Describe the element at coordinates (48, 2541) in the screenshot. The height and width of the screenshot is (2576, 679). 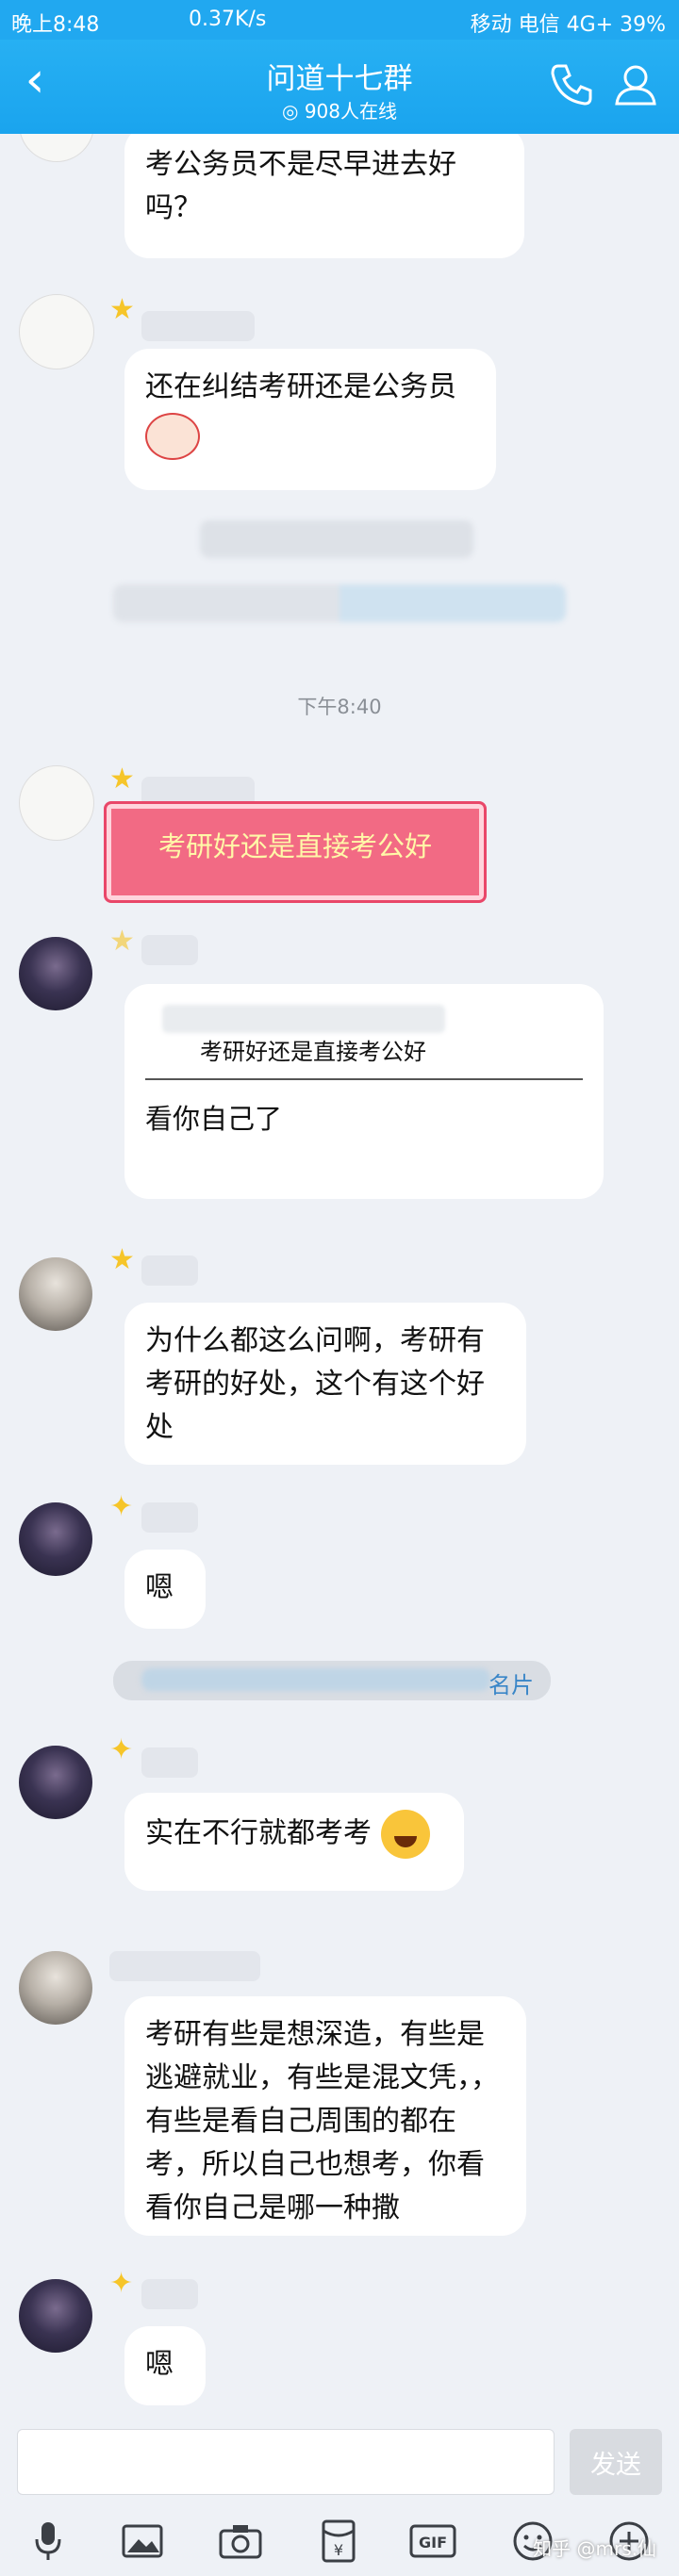
I see `microphone-icon` at that location.